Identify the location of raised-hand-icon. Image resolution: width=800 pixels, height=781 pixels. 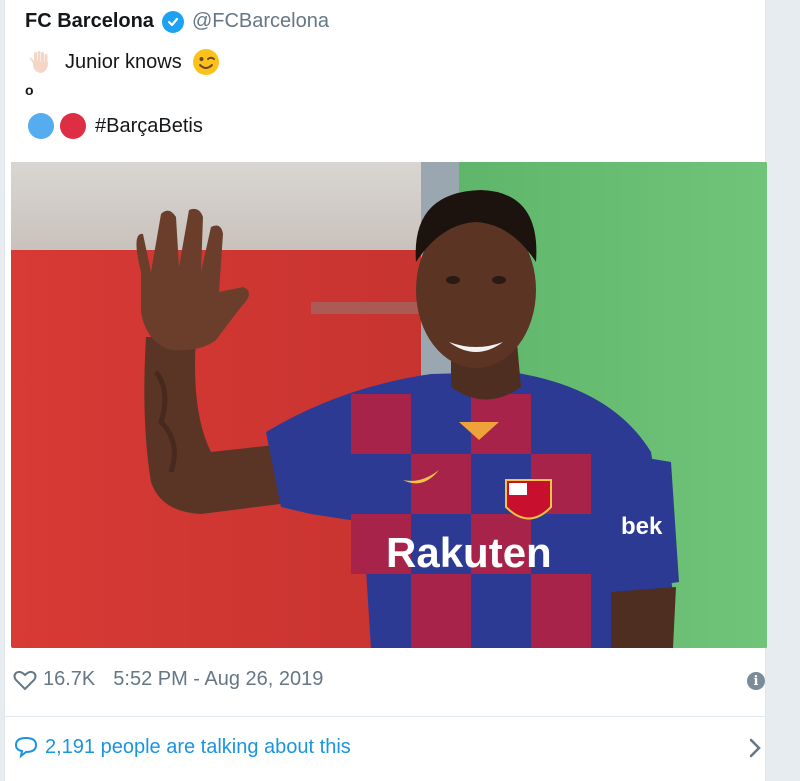
(38, 62).